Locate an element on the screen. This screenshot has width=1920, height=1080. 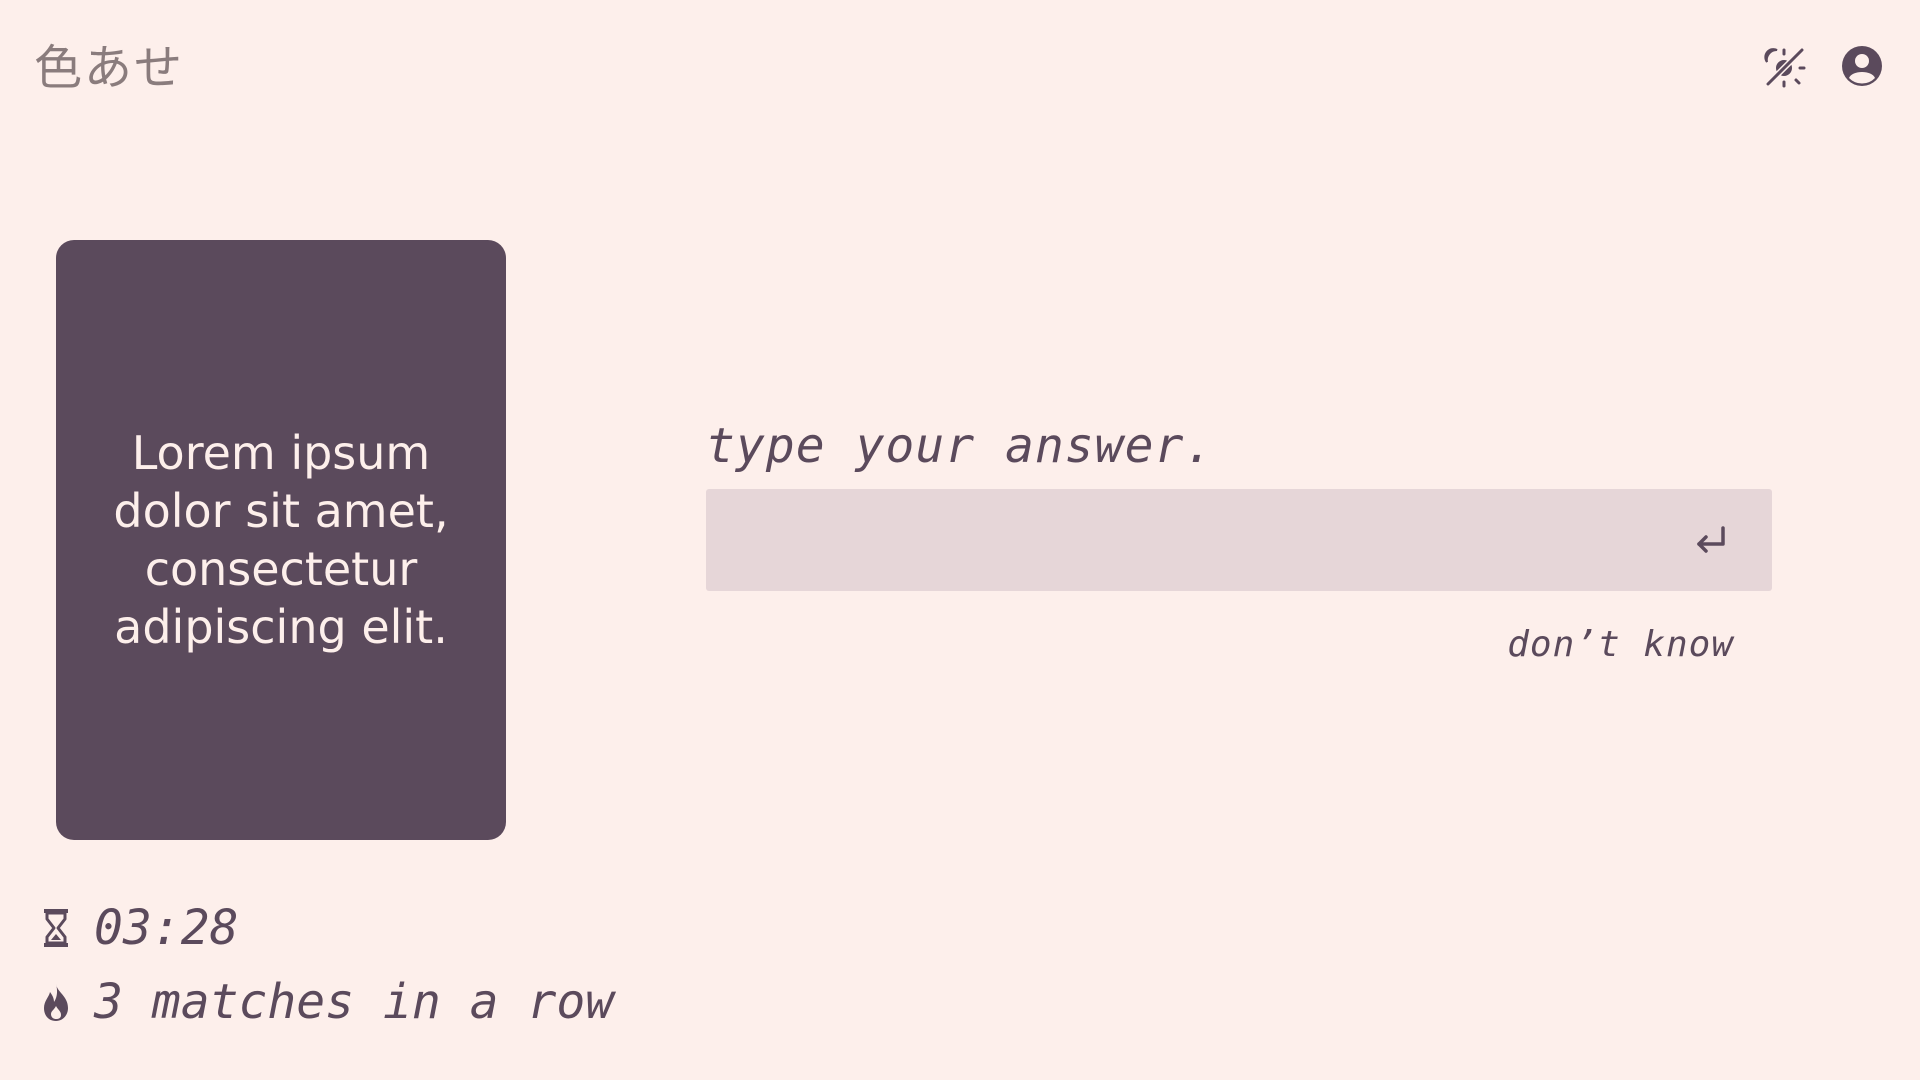
dont-know-button: don’t know is located at coordinates (1620, 644).